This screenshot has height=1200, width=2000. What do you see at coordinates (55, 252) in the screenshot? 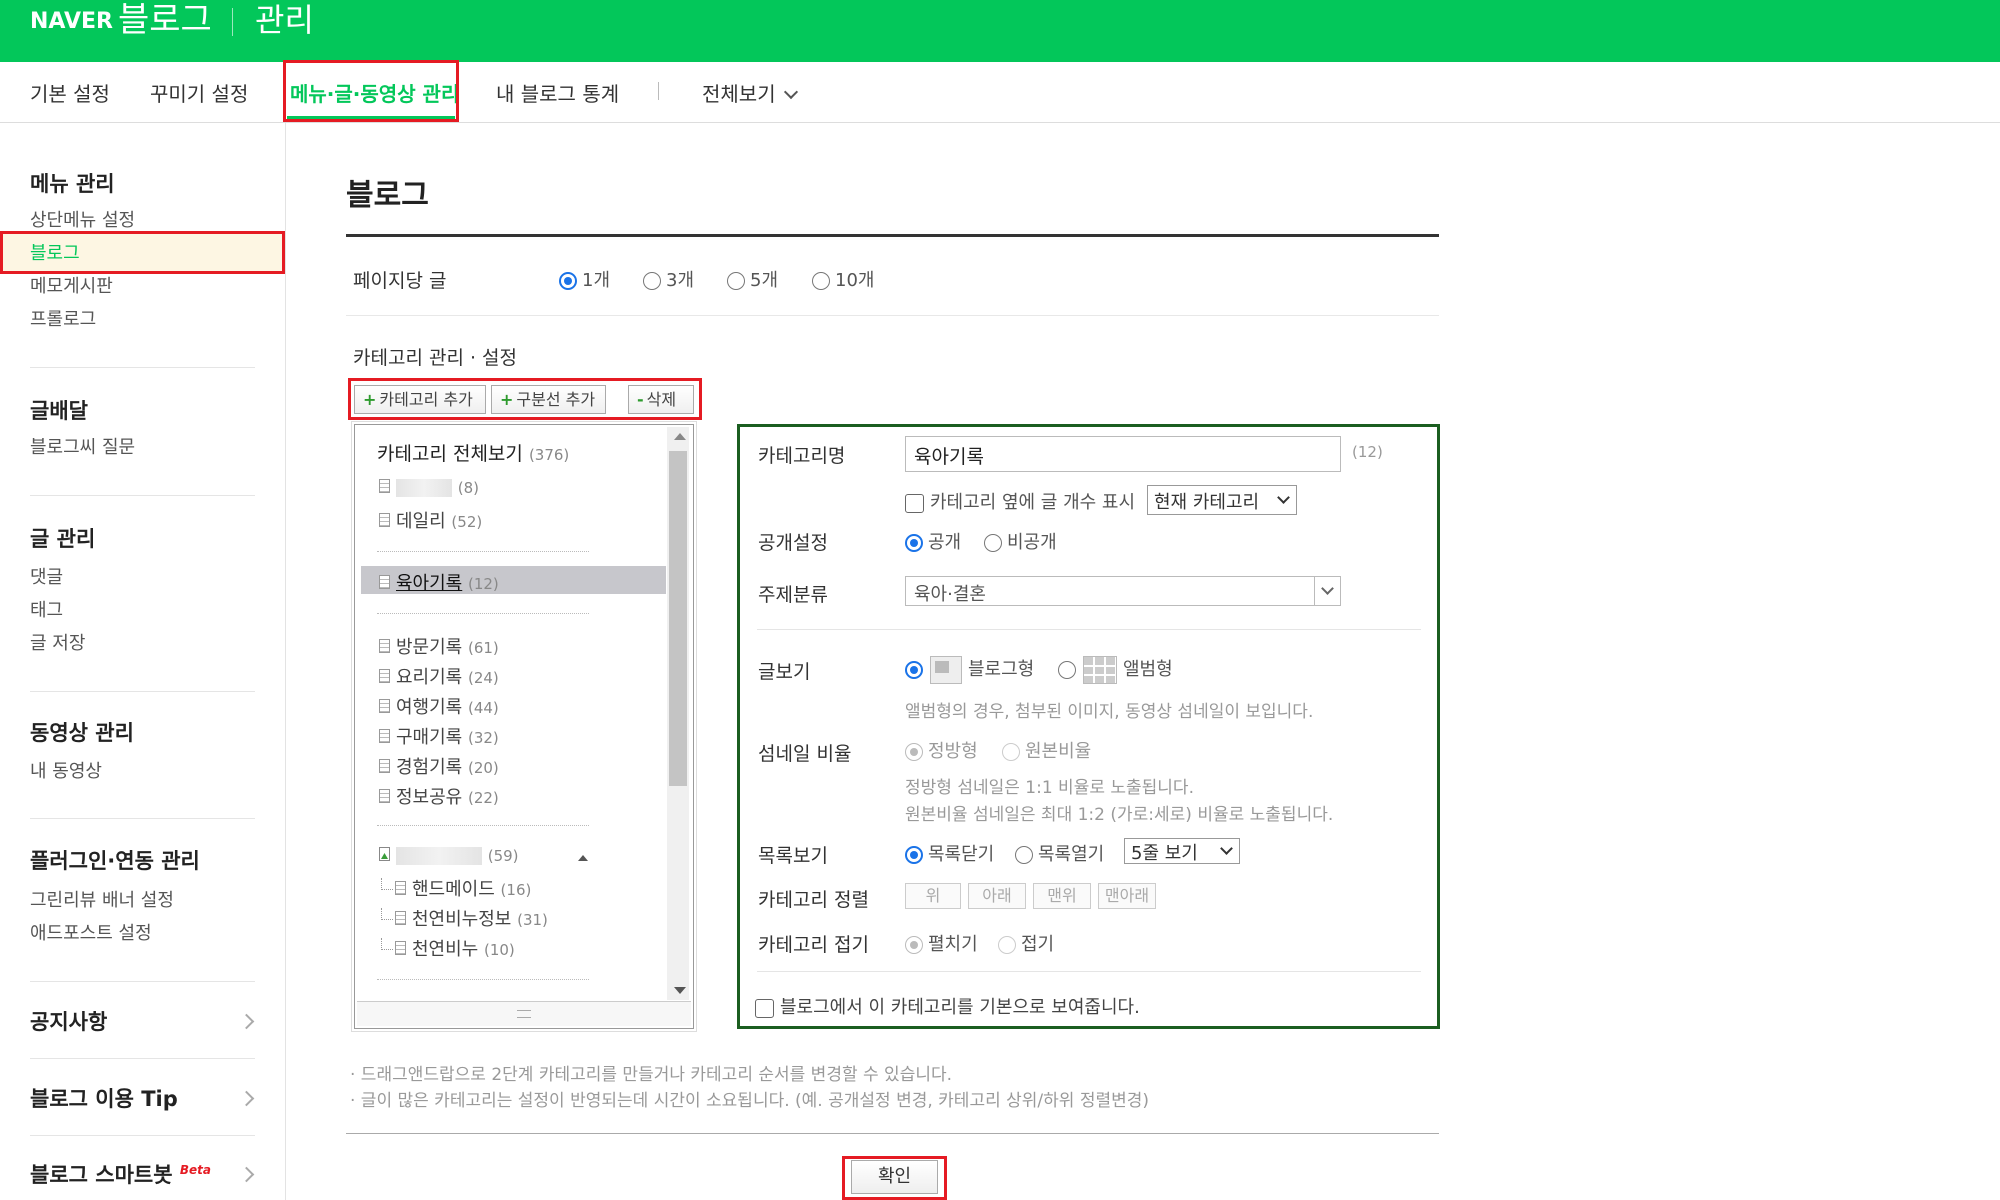
I see `sidebar-item-blog: 블로그` at bounding box center [55, 252].